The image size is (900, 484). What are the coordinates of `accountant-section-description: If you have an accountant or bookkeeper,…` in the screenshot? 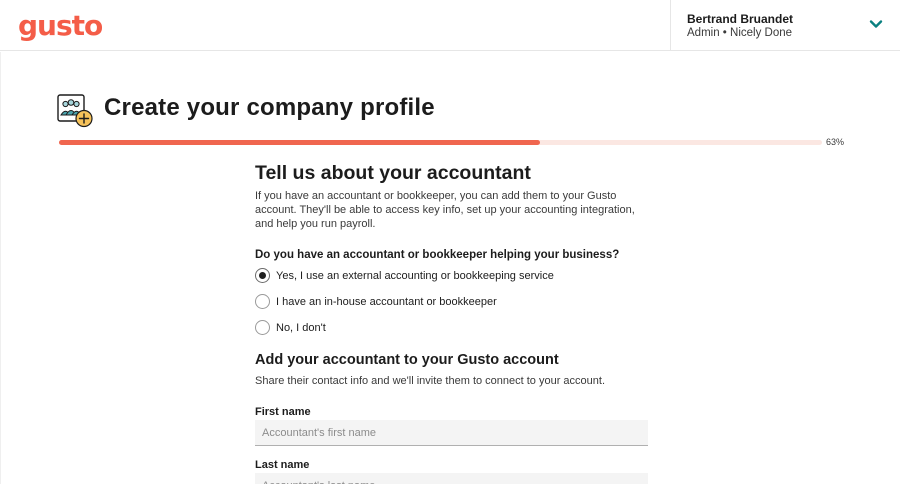 It's located at (445, 210).